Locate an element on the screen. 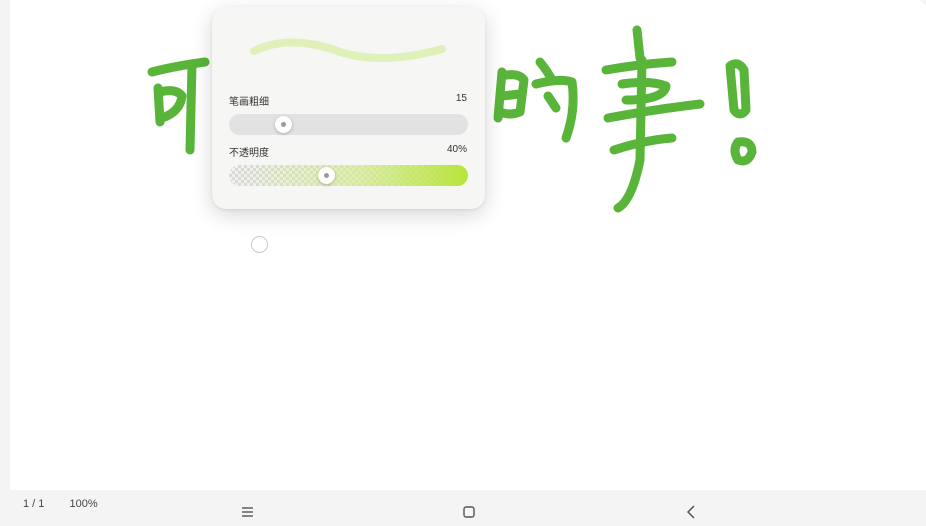 The height and width of the screenshot is (526, 926). stroke-width-slider is located at coordinates (348, 124).